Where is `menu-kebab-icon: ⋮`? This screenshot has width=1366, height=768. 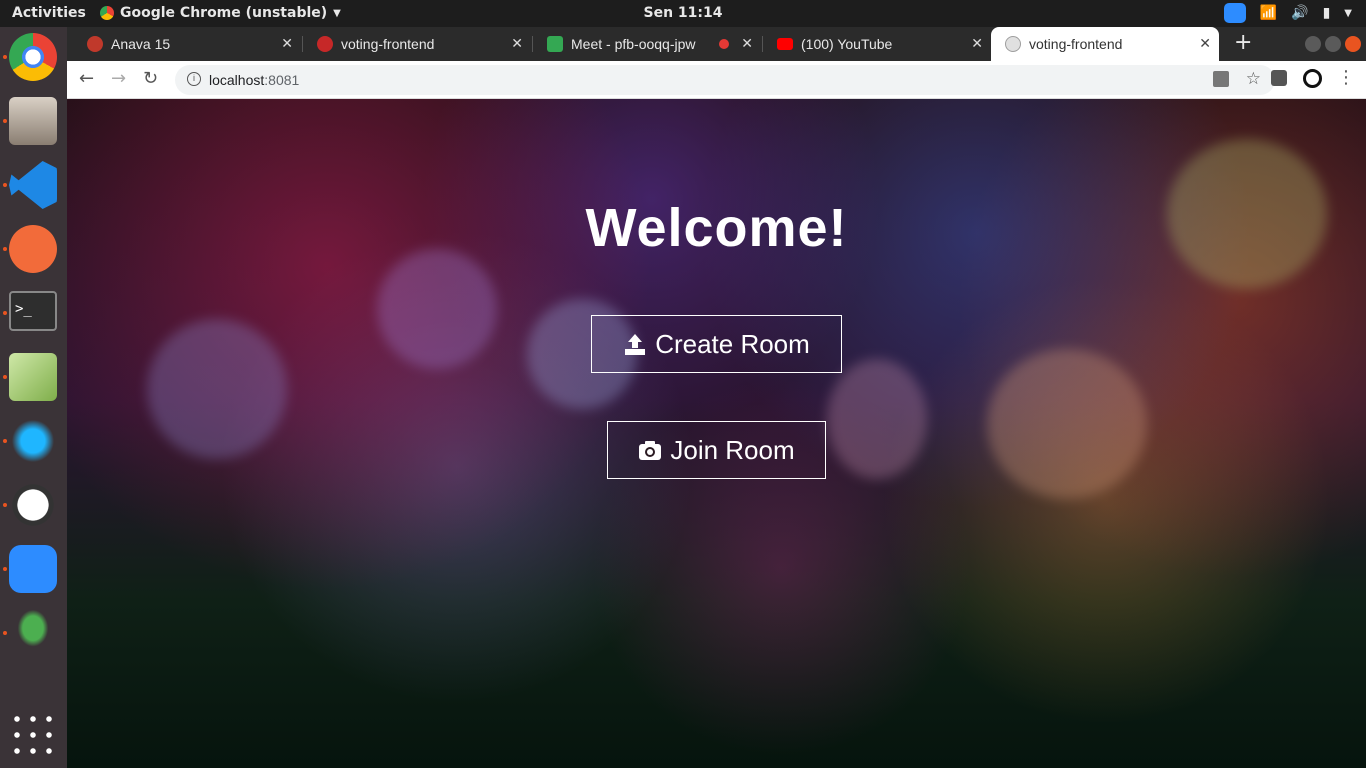 menu-kebab-icon: ⋮ is located at coordinates (1346, 77).